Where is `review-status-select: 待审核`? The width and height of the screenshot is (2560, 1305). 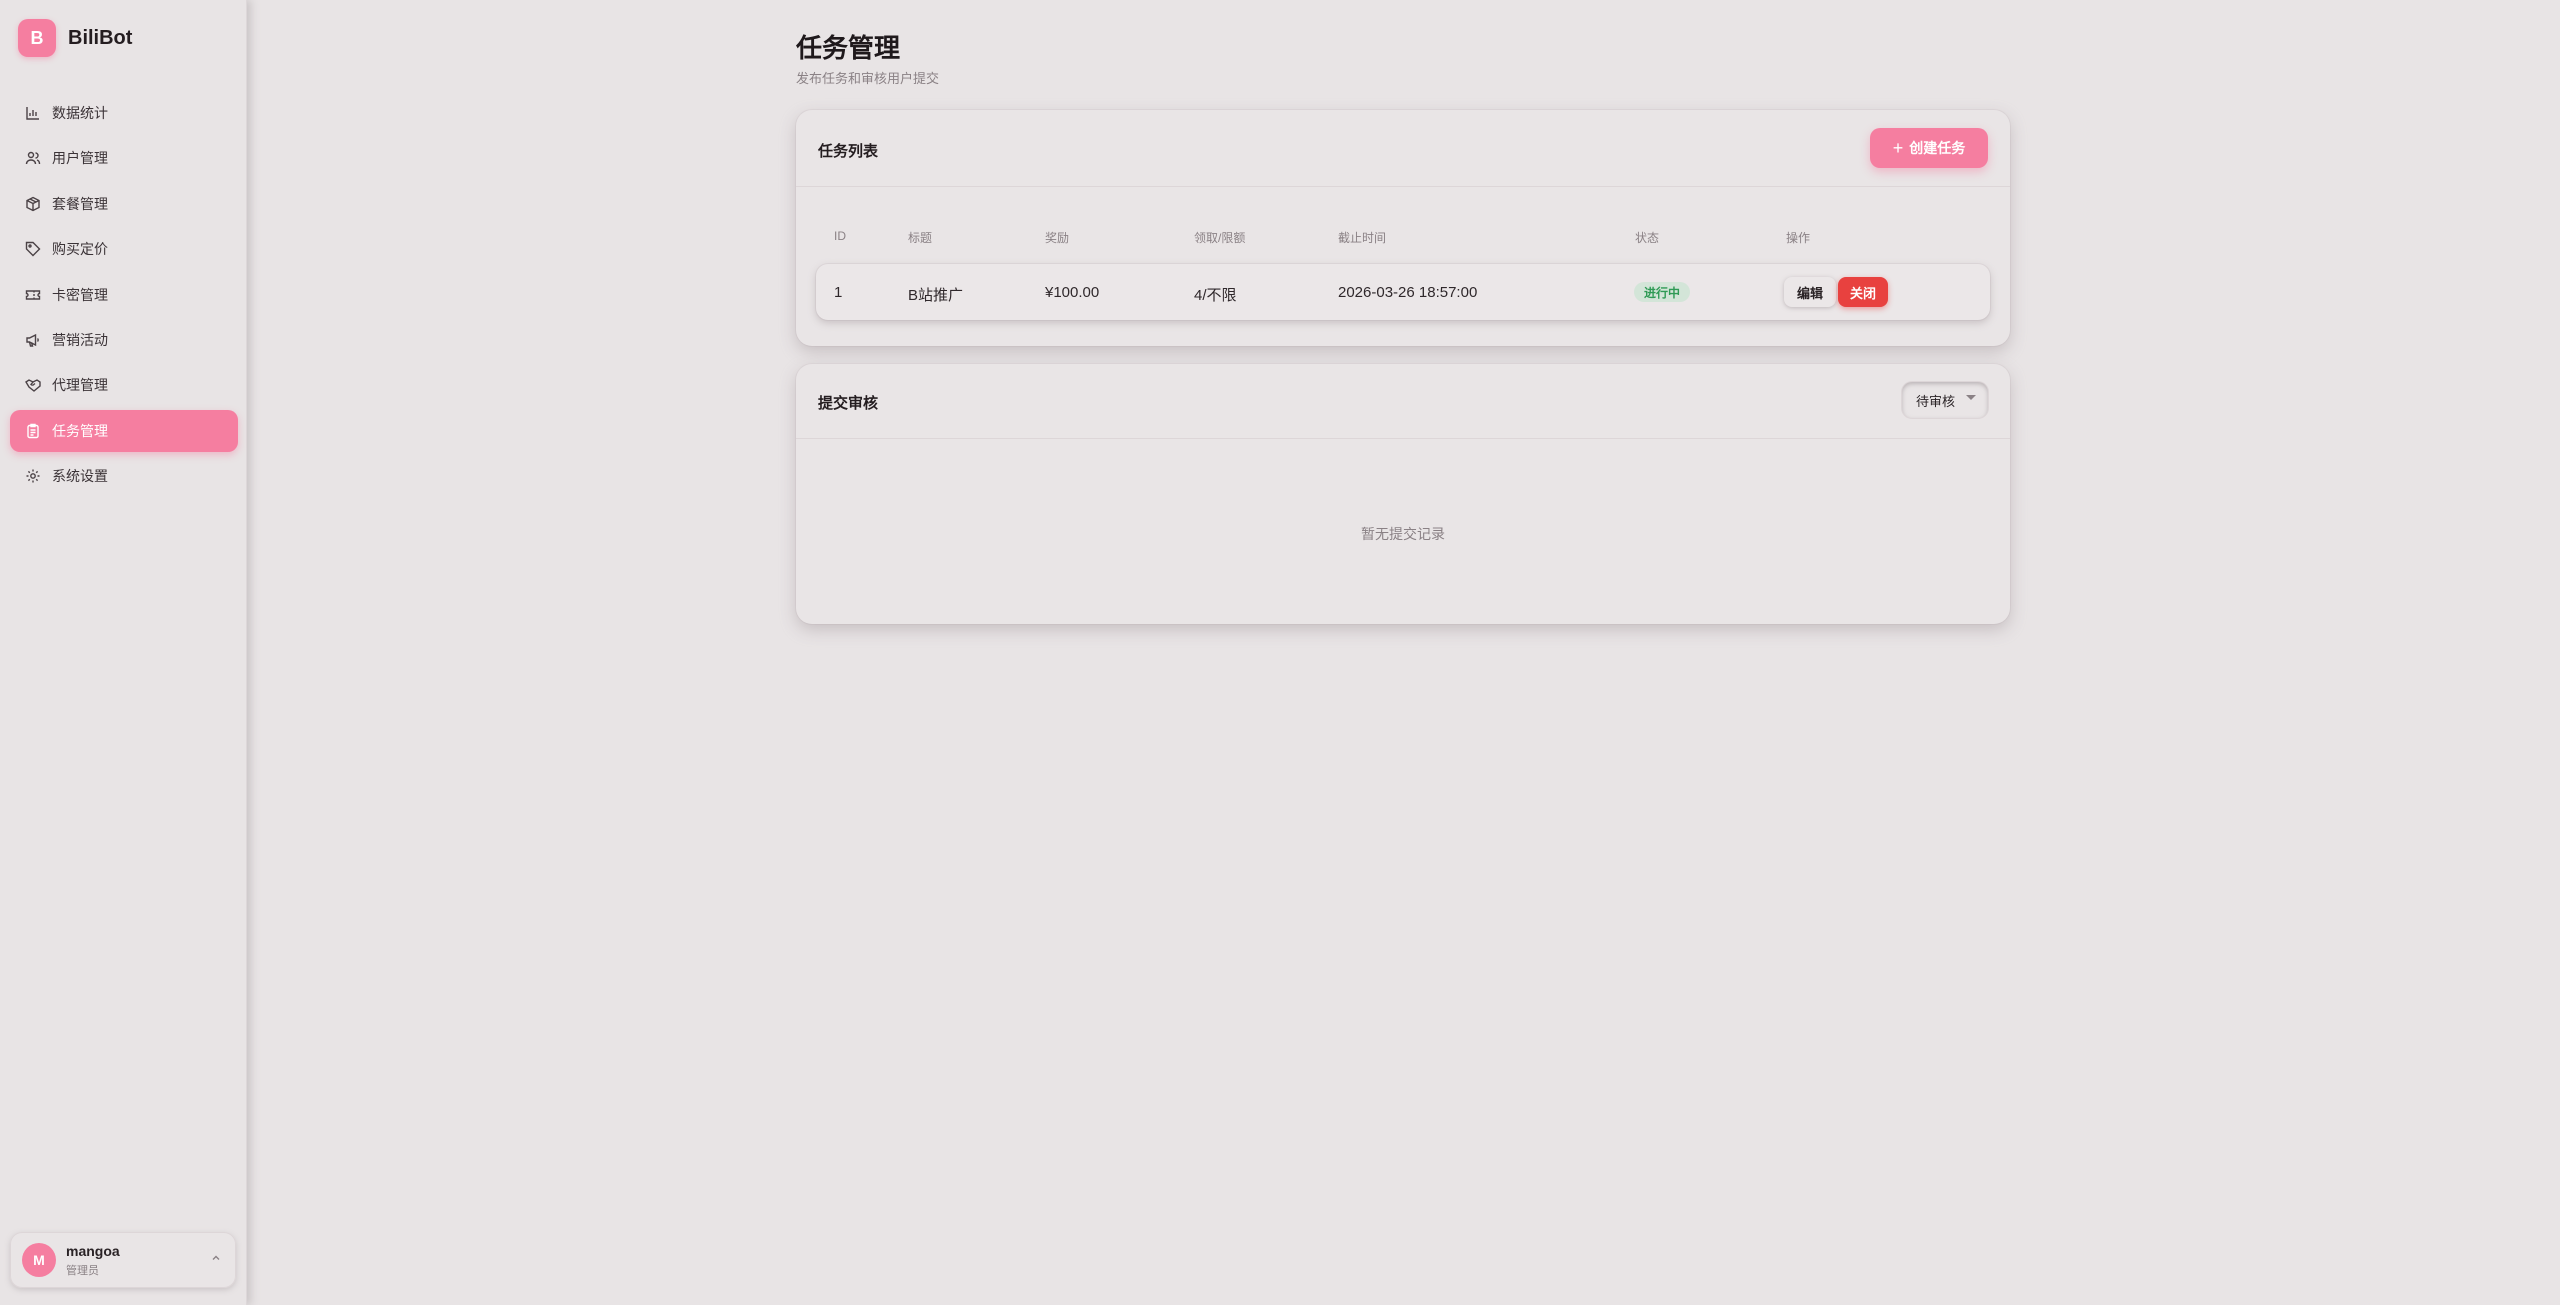
review-status-select: 待审核 is located at coordinates (1945, 400).